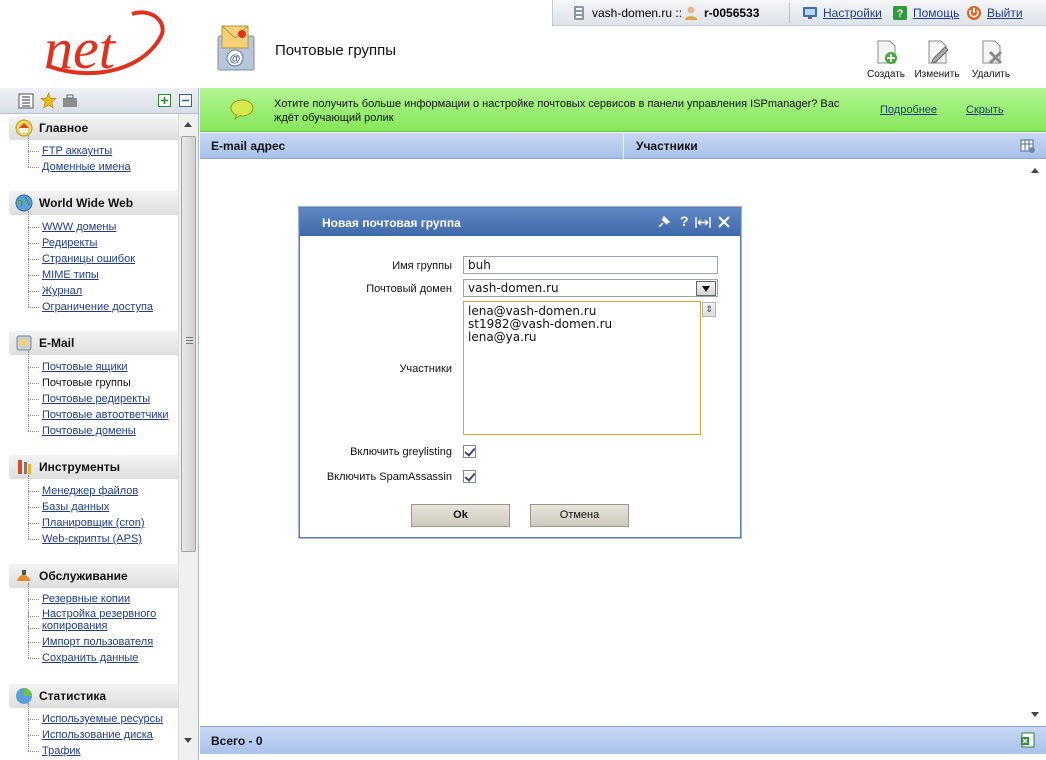 The image size is (1046, 760). What do you see at coordinates (936, 13) in the screenshot?
I see `help-label: Помощь` at bounding box center [936, 13].